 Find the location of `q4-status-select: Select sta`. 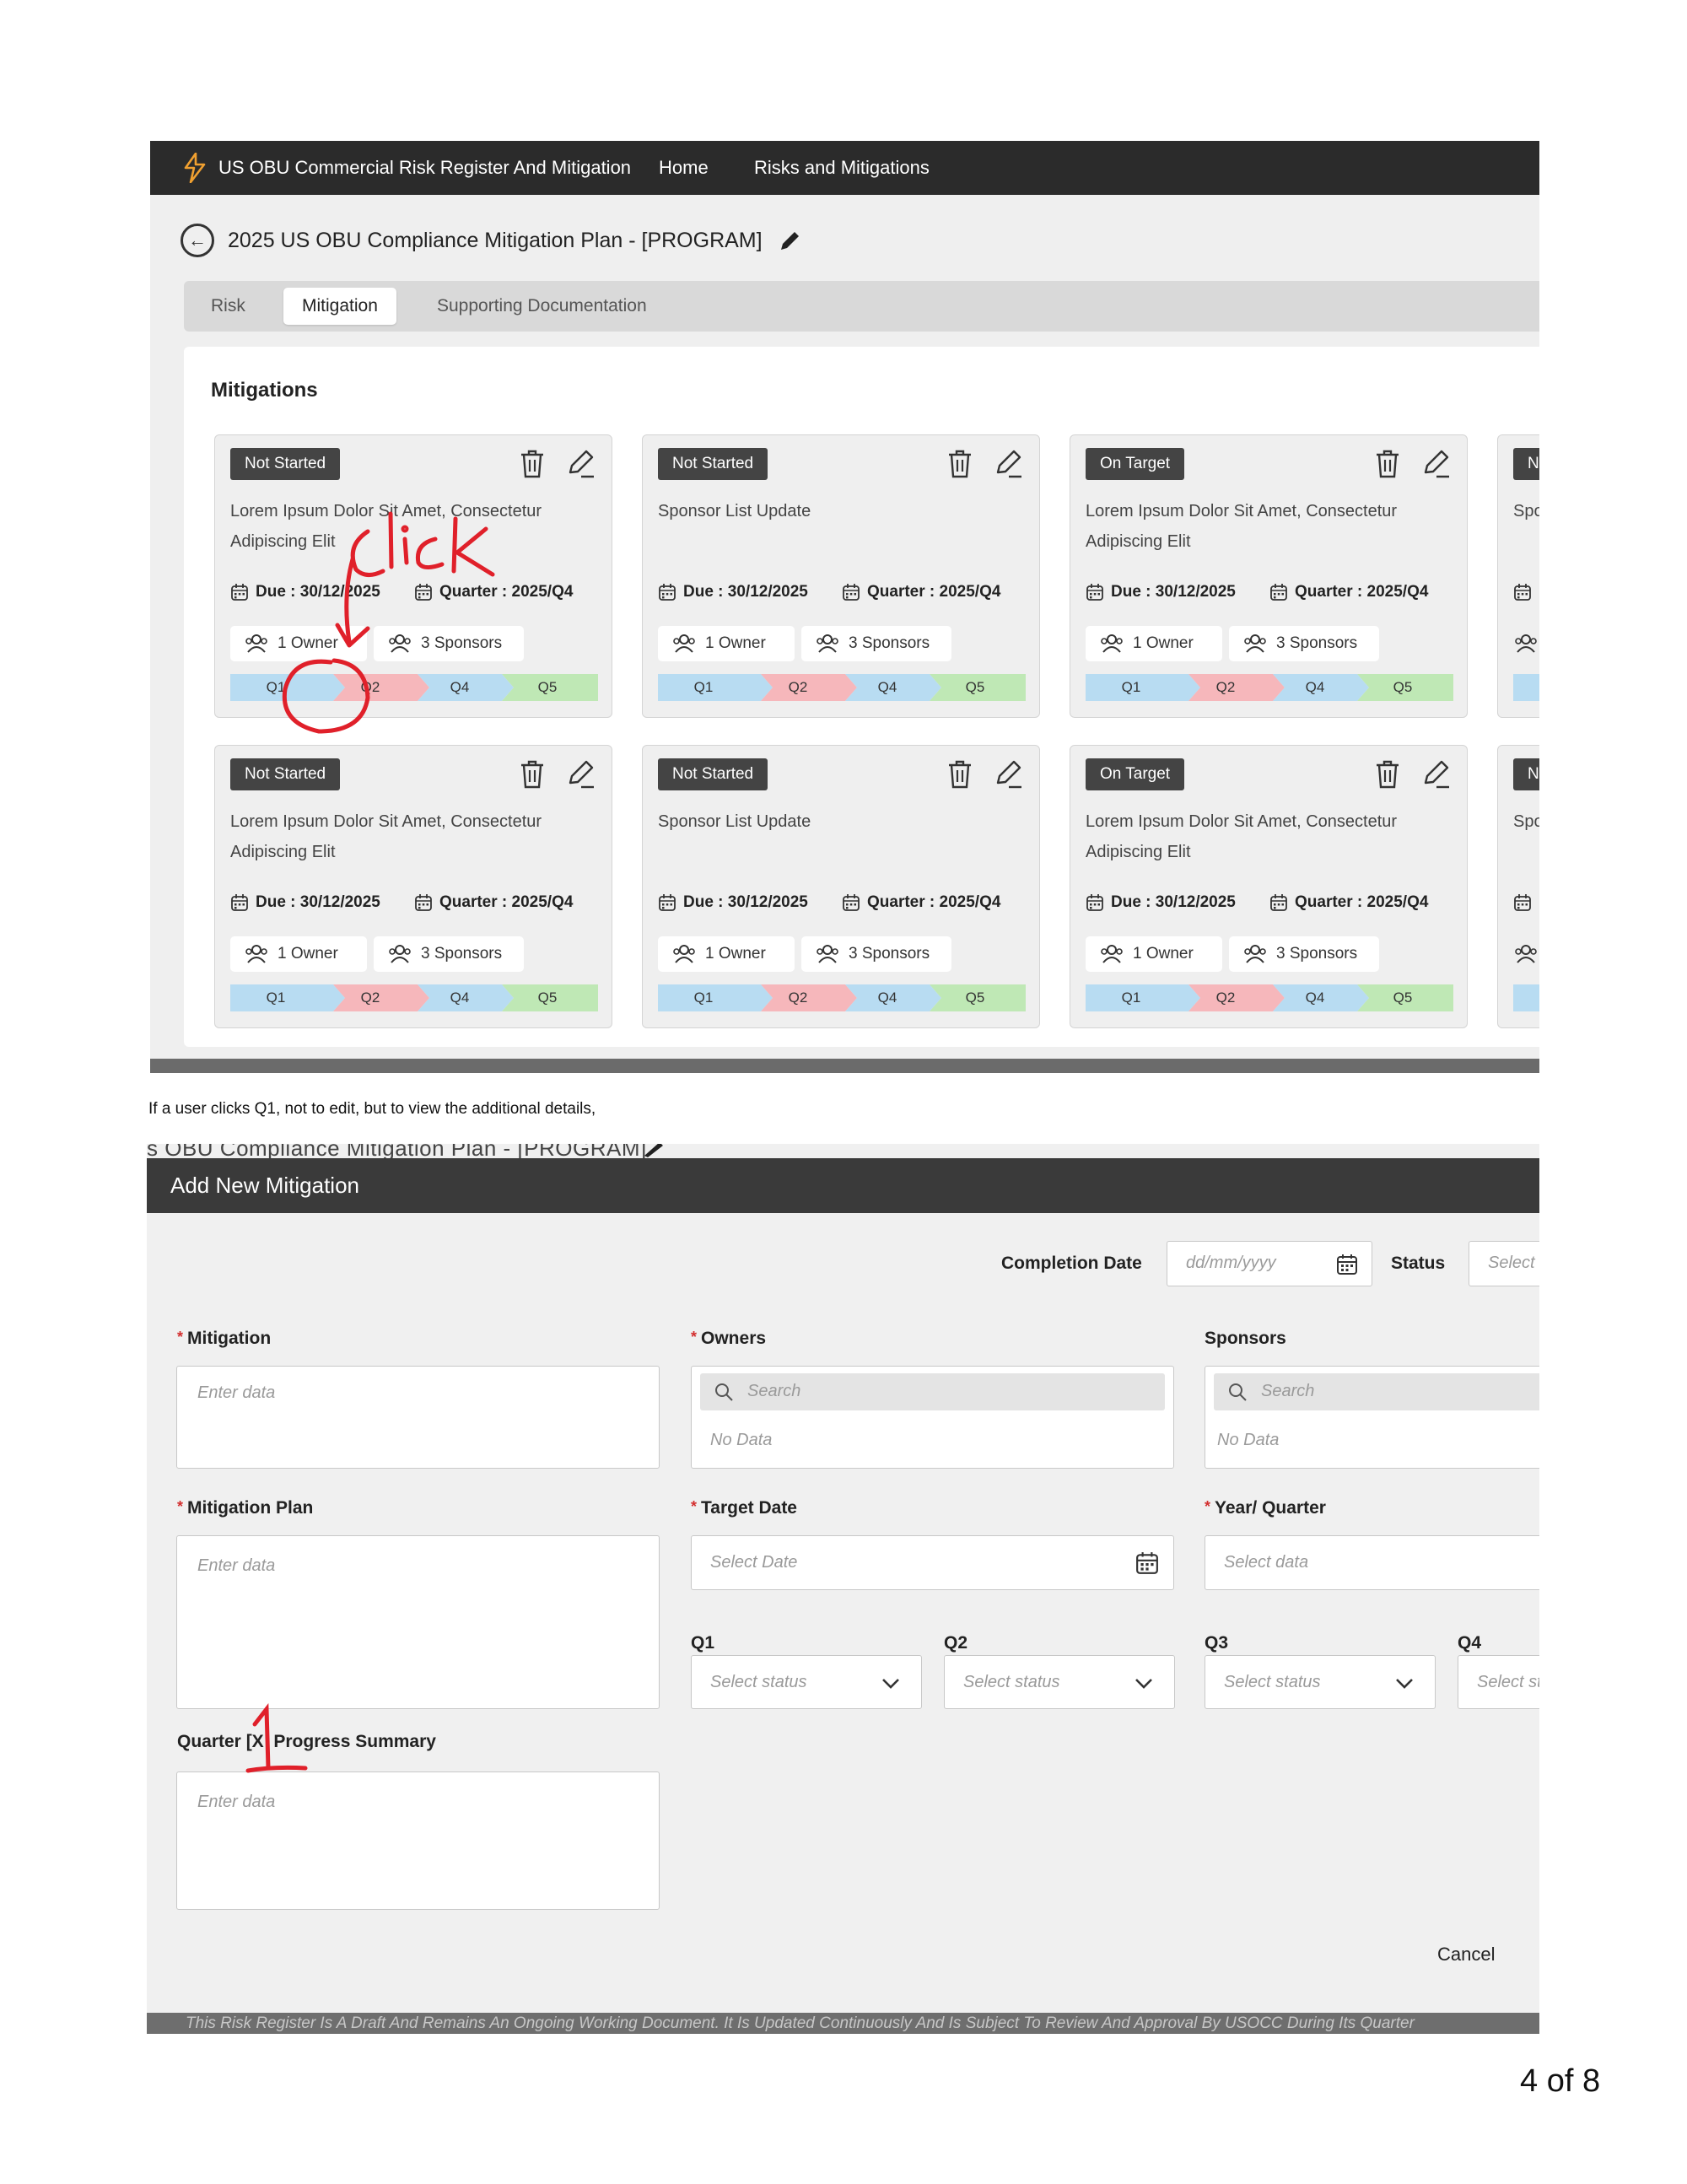

q4-status-select: Select sta is located at coordinates (1498, 1682).